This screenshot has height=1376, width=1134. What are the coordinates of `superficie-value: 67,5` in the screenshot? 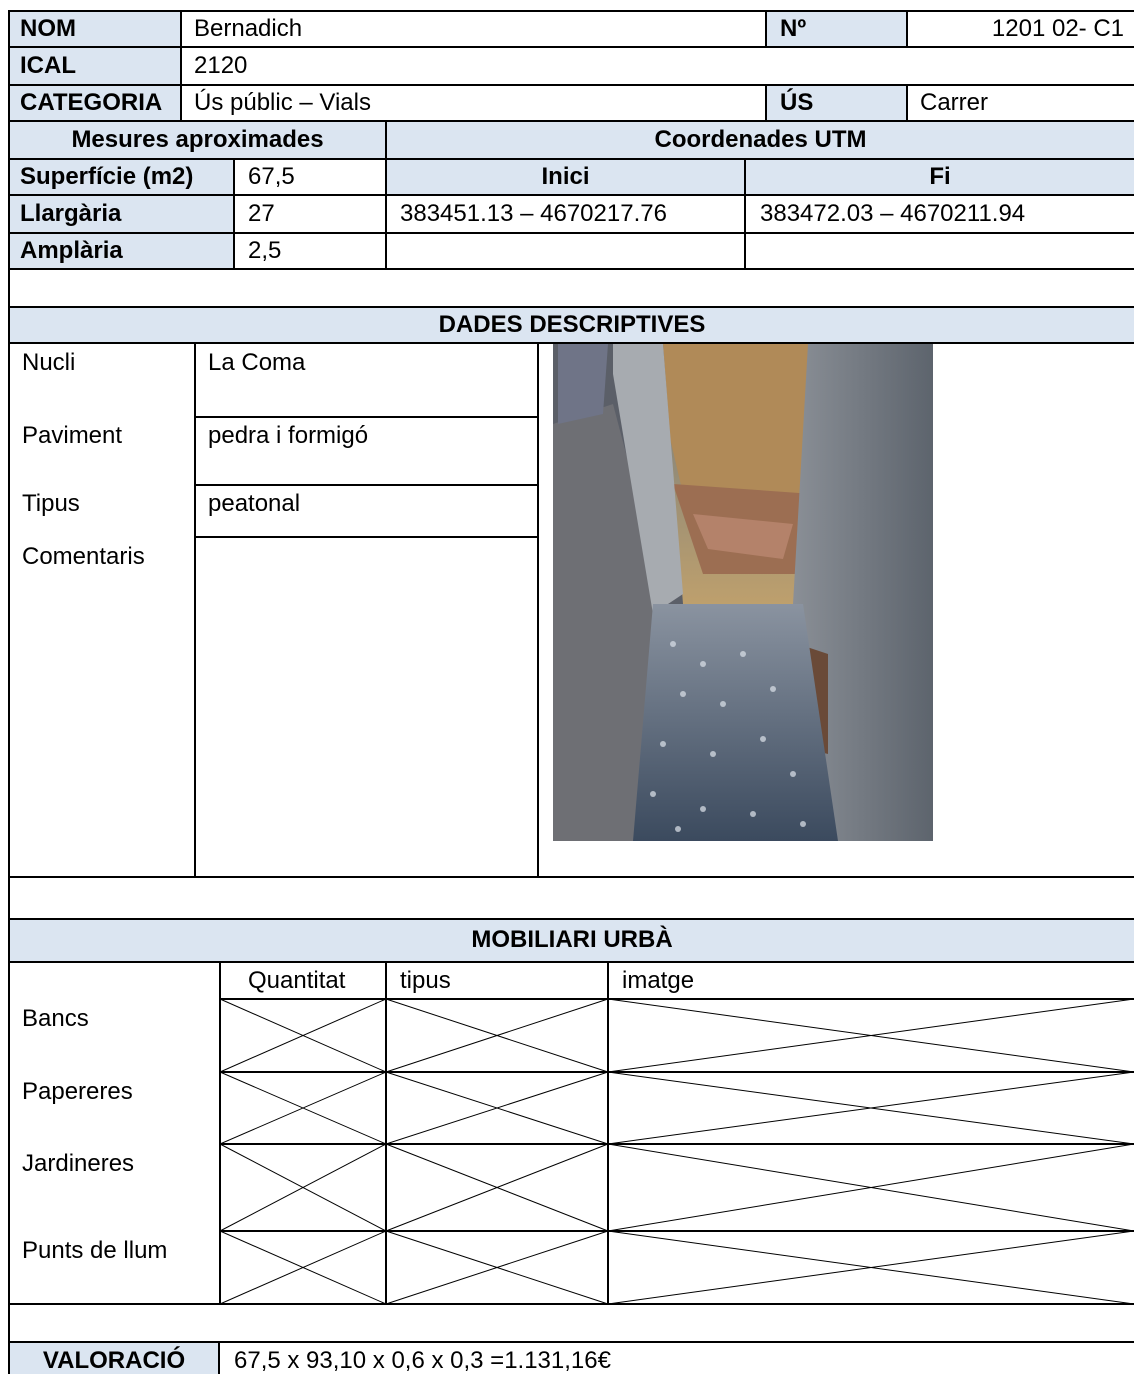 It's located at (271, 176).